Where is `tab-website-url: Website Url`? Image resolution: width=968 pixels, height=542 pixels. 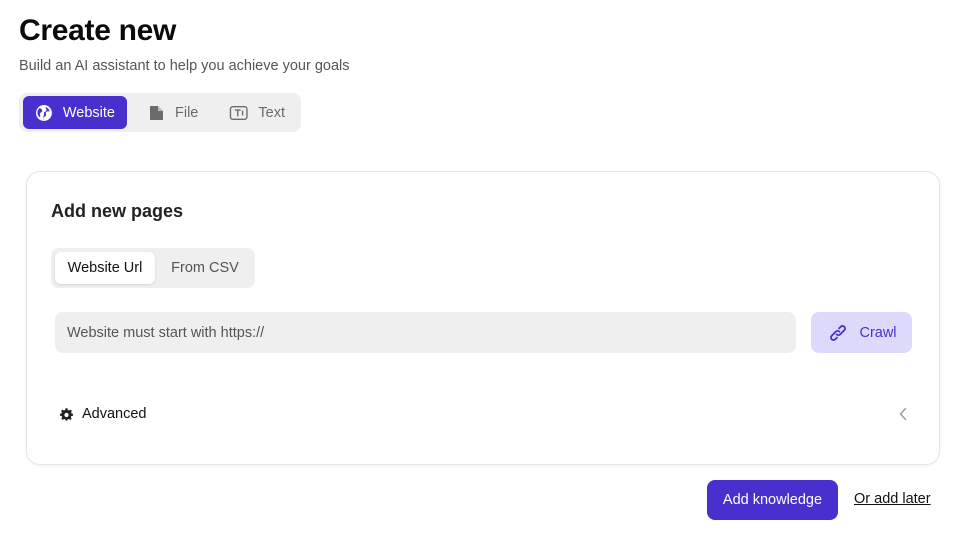
tab-website-url: Website Url is located at coordinates (105, 268).